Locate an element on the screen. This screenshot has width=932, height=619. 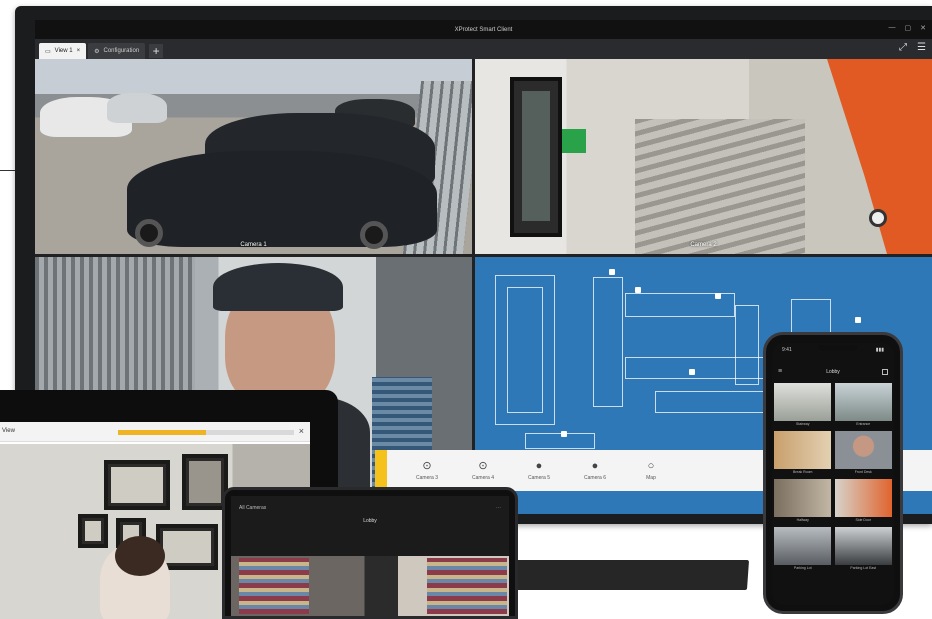
phone-title: Lobby is located at coordinates (833, 372).